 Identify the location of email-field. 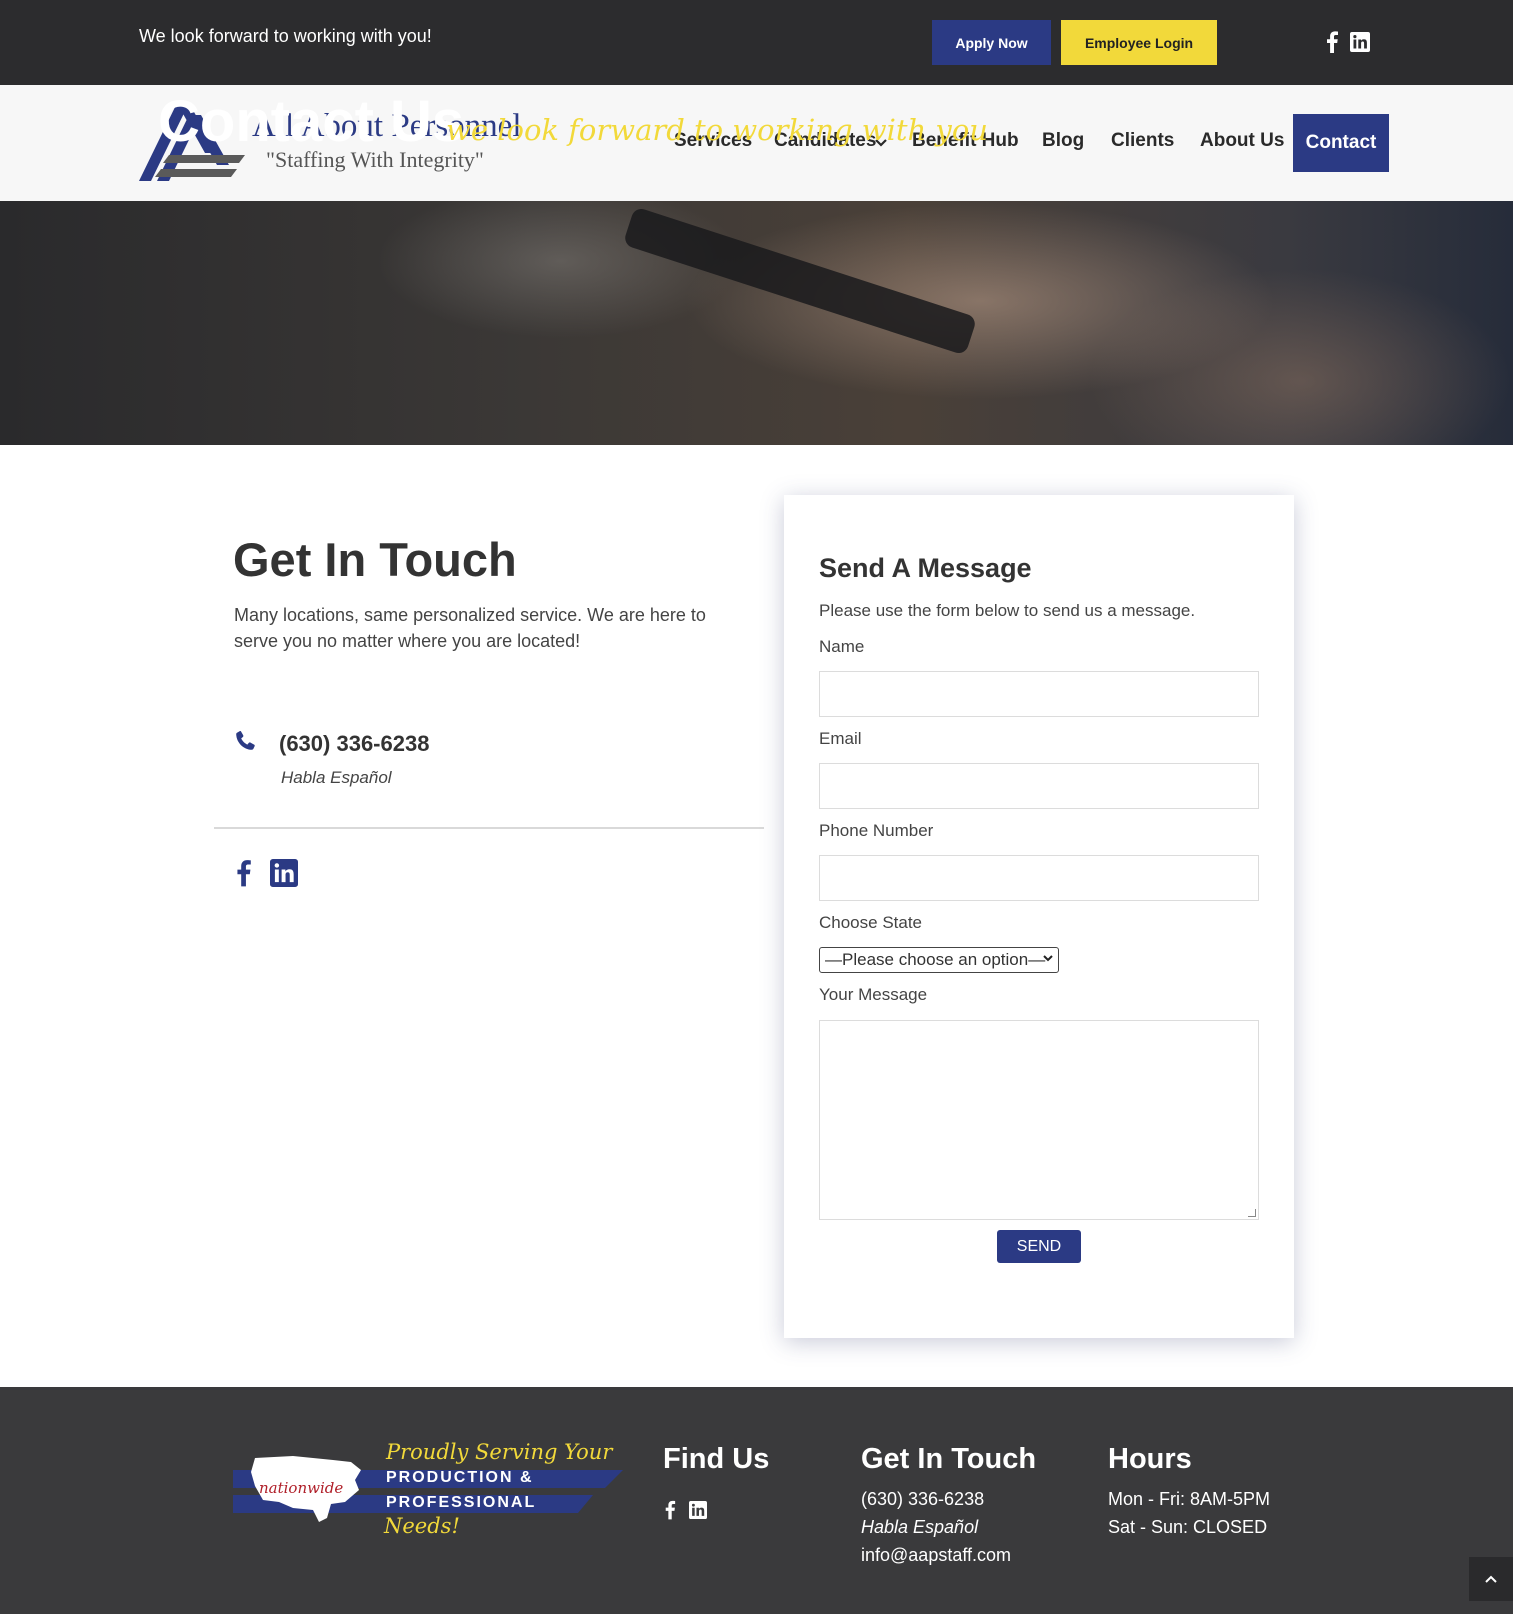
(1039, 786).